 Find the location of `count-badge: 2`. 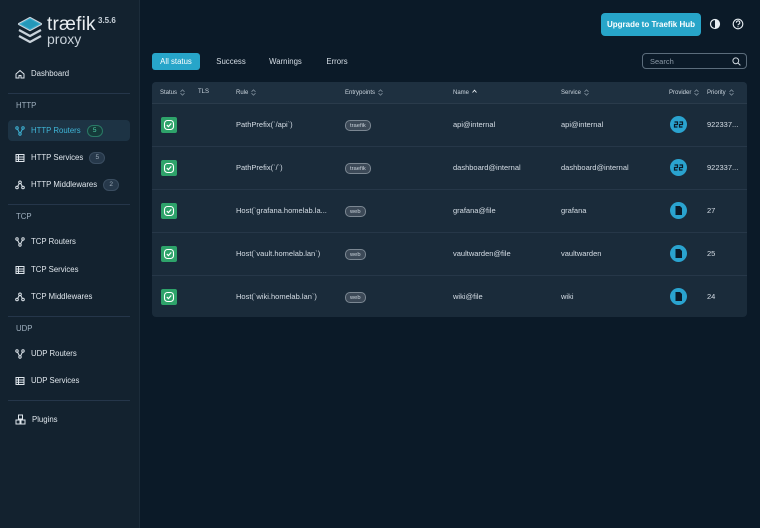

count-badge: 2 is located at coordinates (111, 184).